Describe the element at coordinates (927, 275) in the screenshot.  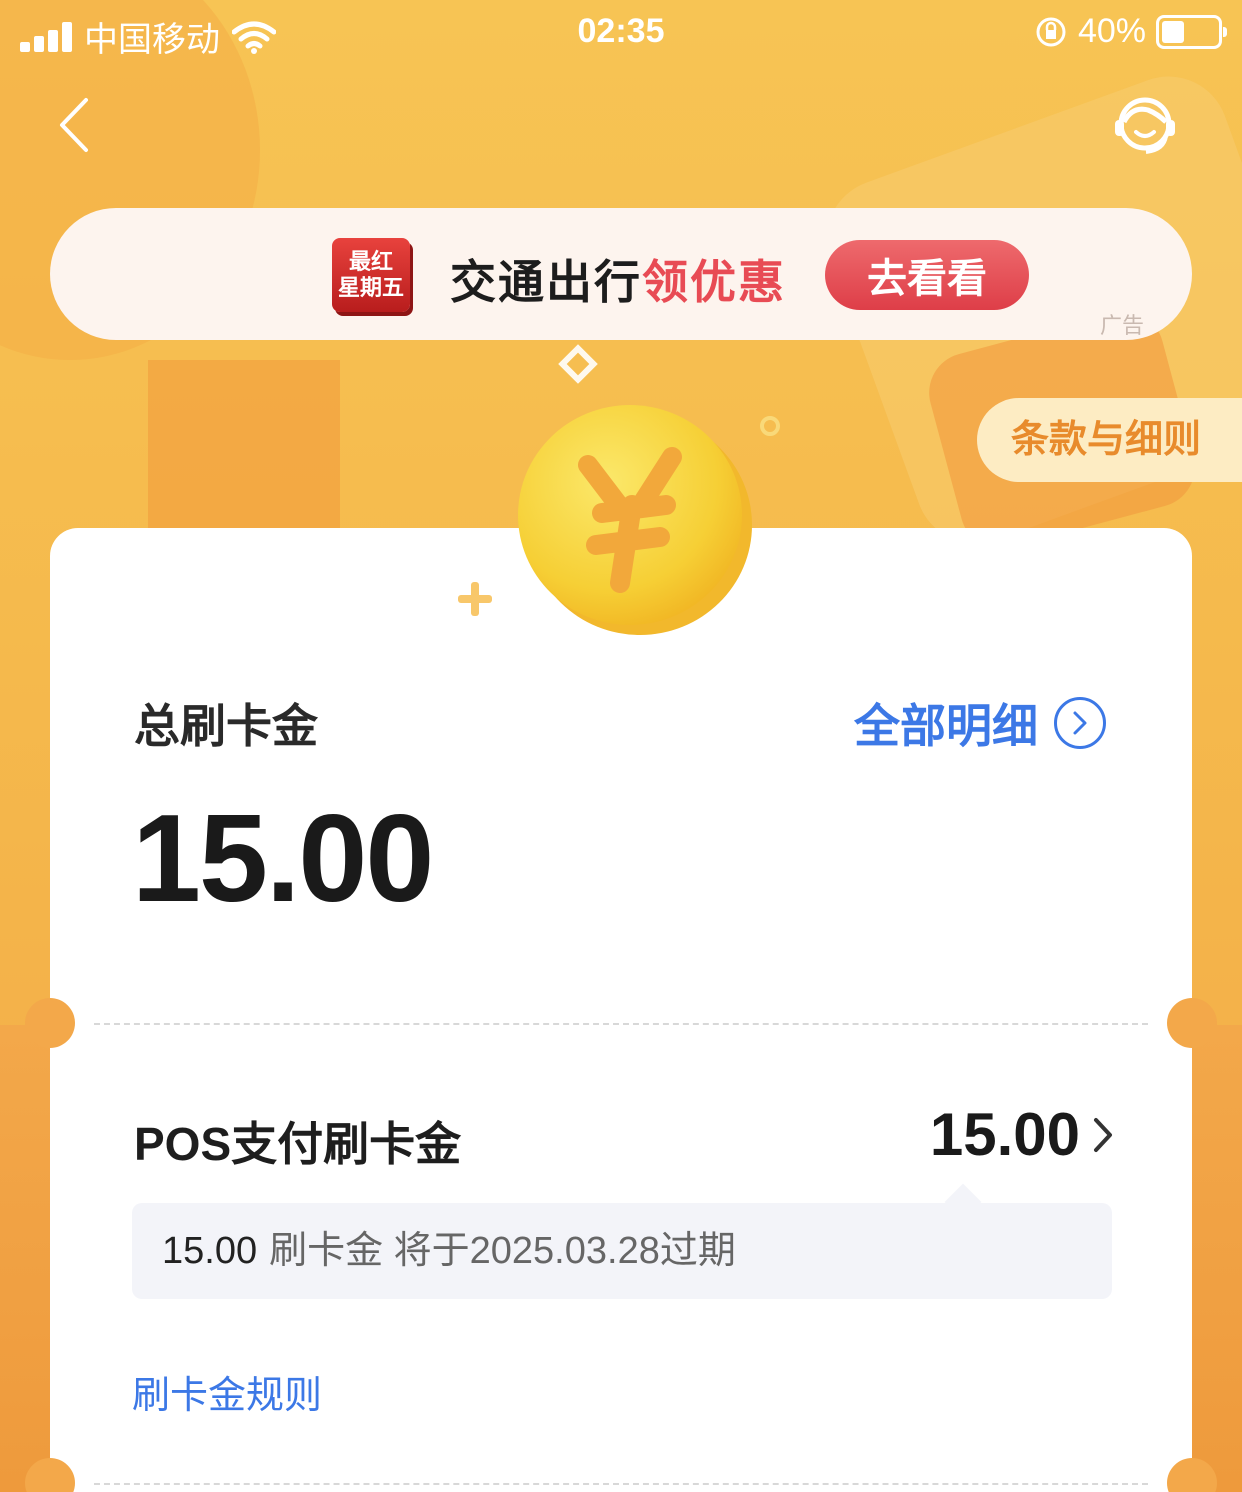
I see `ad-go-button: 去看看` at that location.